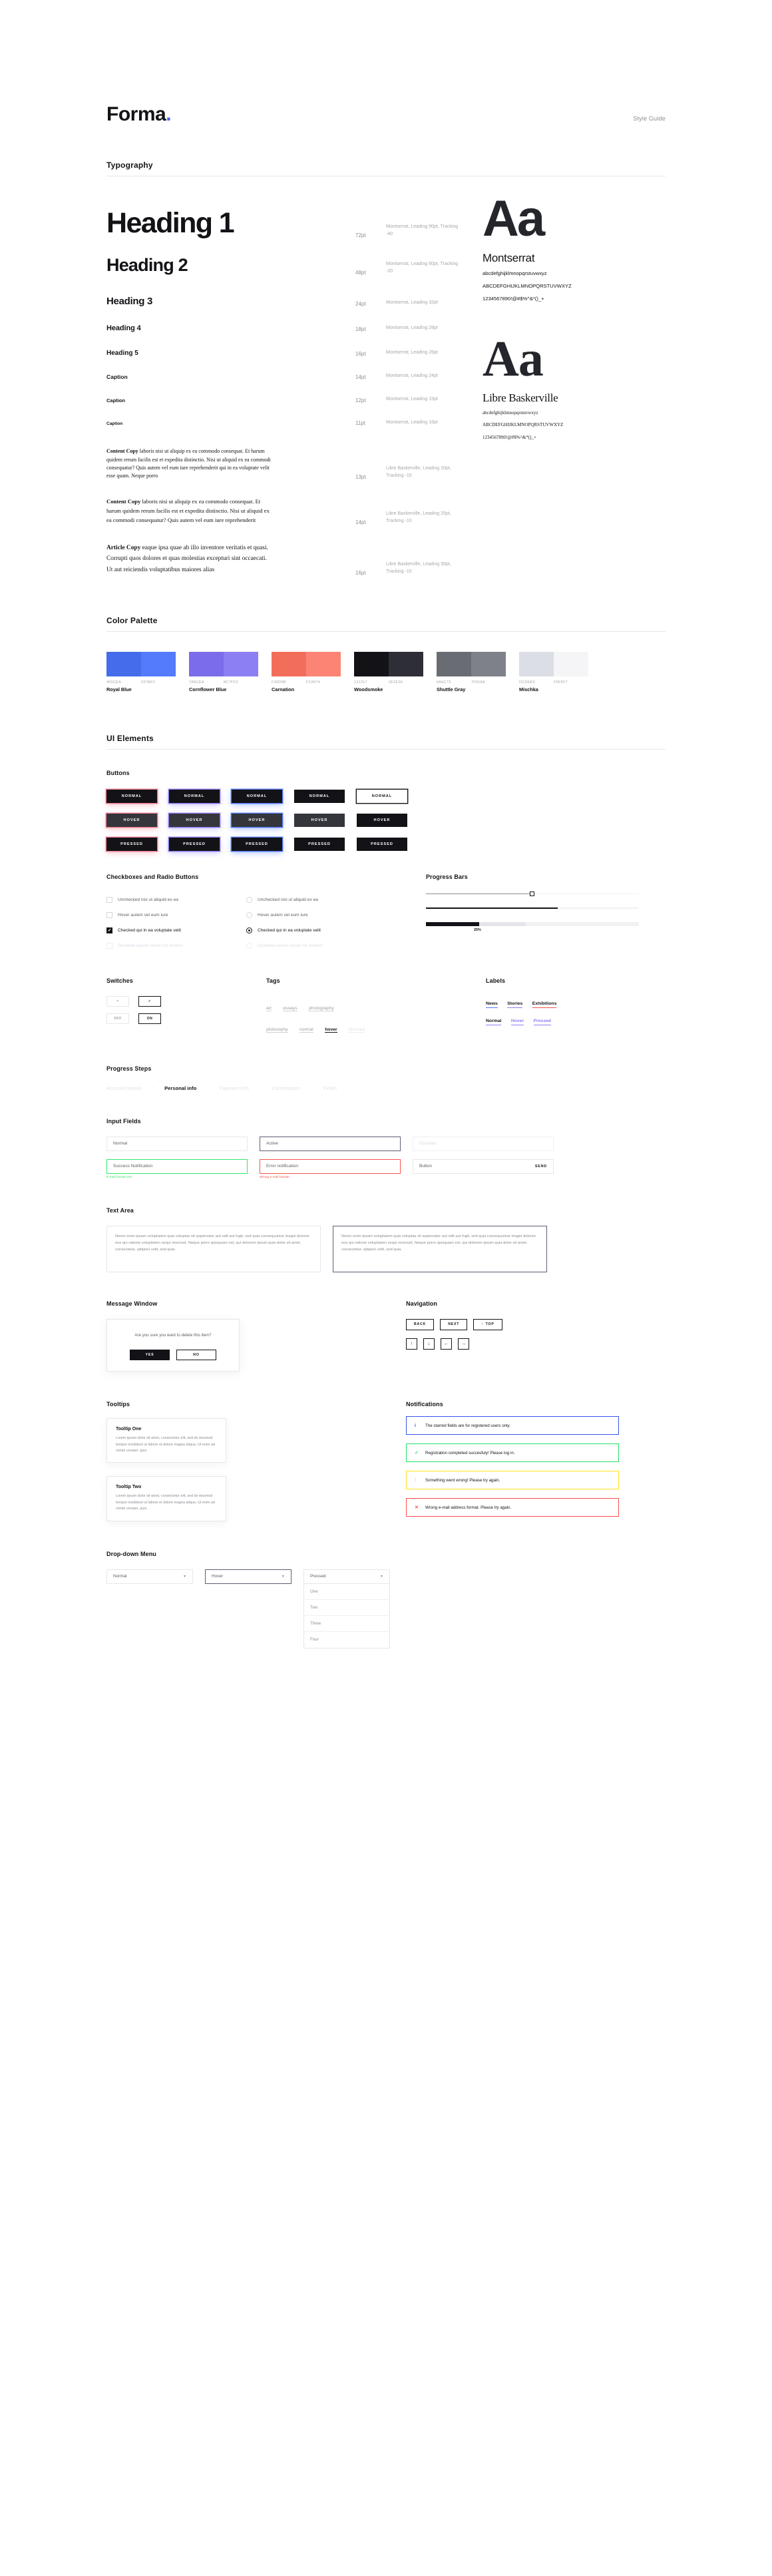 The width and height of the screenshot is (772, 2576). I want to click on tooltip-title: Tooltip One, so click(129, 1430).